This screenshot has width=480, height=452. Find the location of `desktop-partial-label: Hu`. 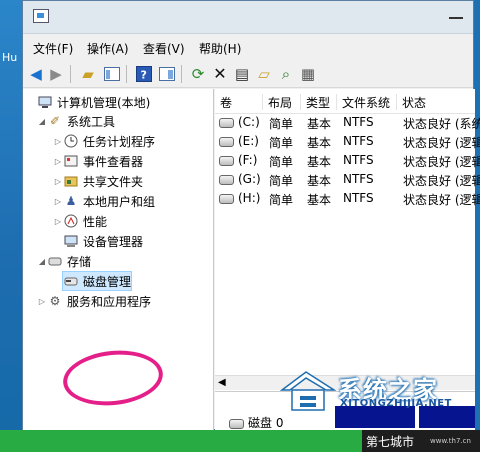

desktop-partial-label: Hu is located at coordinates (10, 57).